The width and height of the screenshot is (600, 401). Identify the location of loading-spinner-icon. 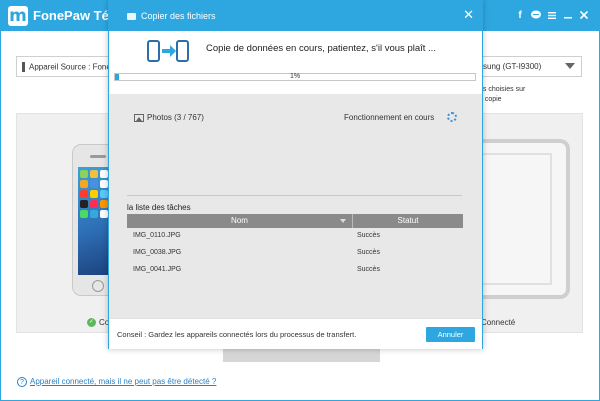
(452, 117).